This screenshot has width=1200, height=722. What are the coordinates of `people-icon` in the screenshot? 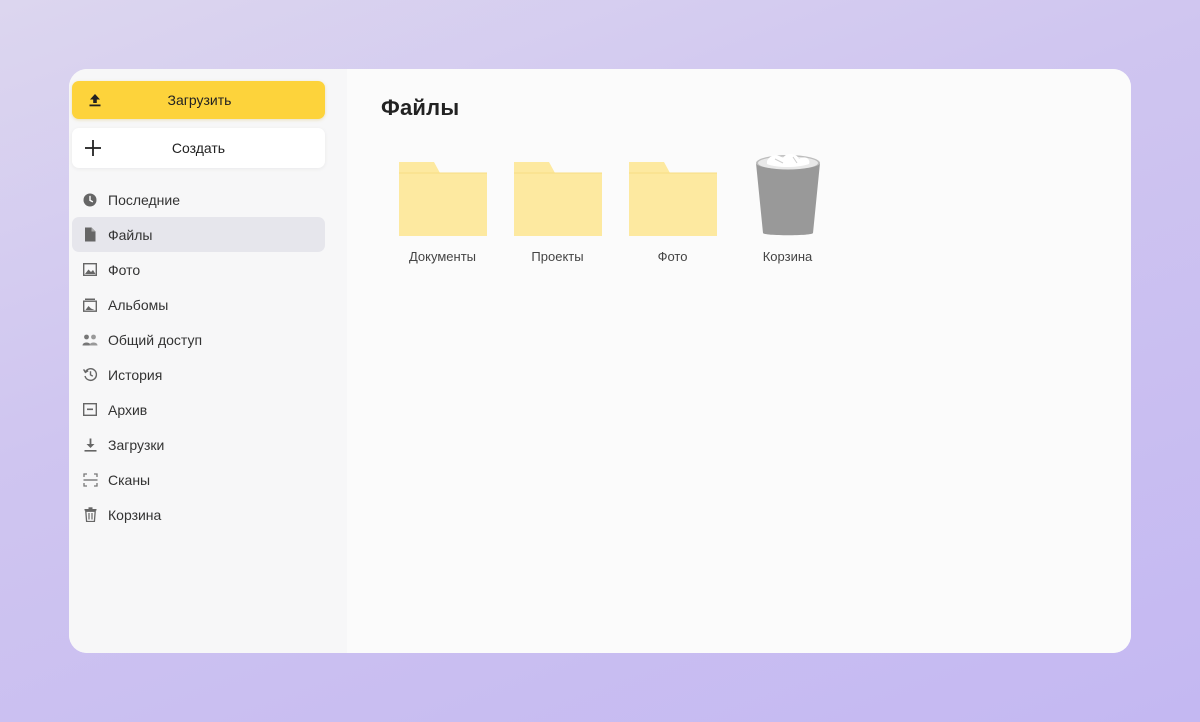 It's located at (90, 340).